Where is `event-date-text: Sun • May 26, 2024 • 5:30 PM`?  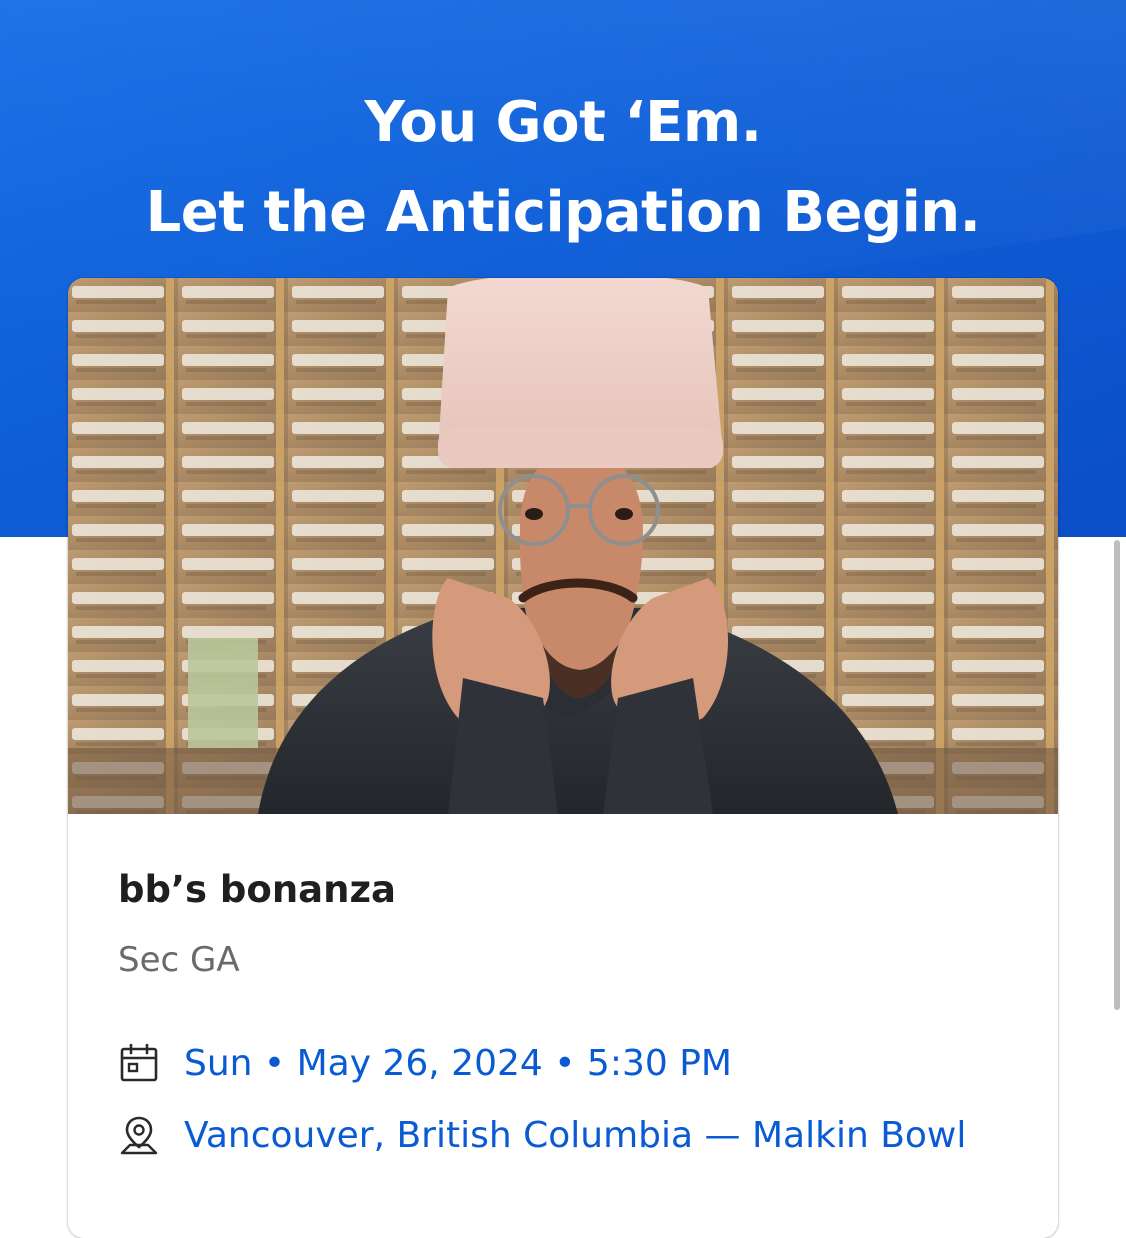
event-date-text: Sun • May 26, 2024 • 5:30 PM is located at coordinates (458, 1063).